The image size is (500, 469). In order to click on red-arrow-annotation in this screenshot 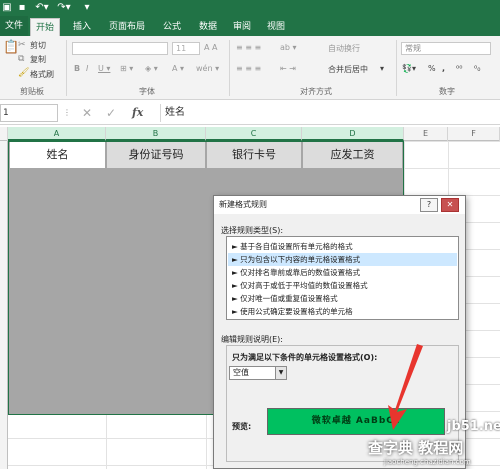, I will do `click(405, 387)`.